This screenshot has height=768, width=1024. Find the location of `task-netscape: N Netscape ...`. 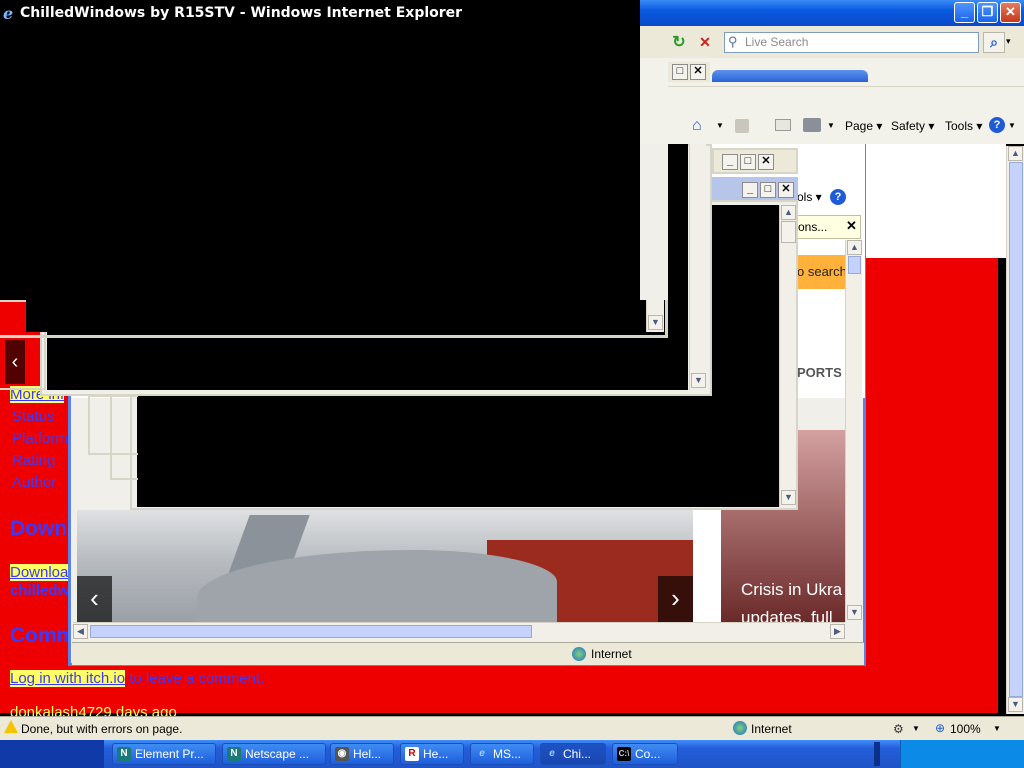

task-netscape: N Netscape ... is located at coordinates (274, 754).